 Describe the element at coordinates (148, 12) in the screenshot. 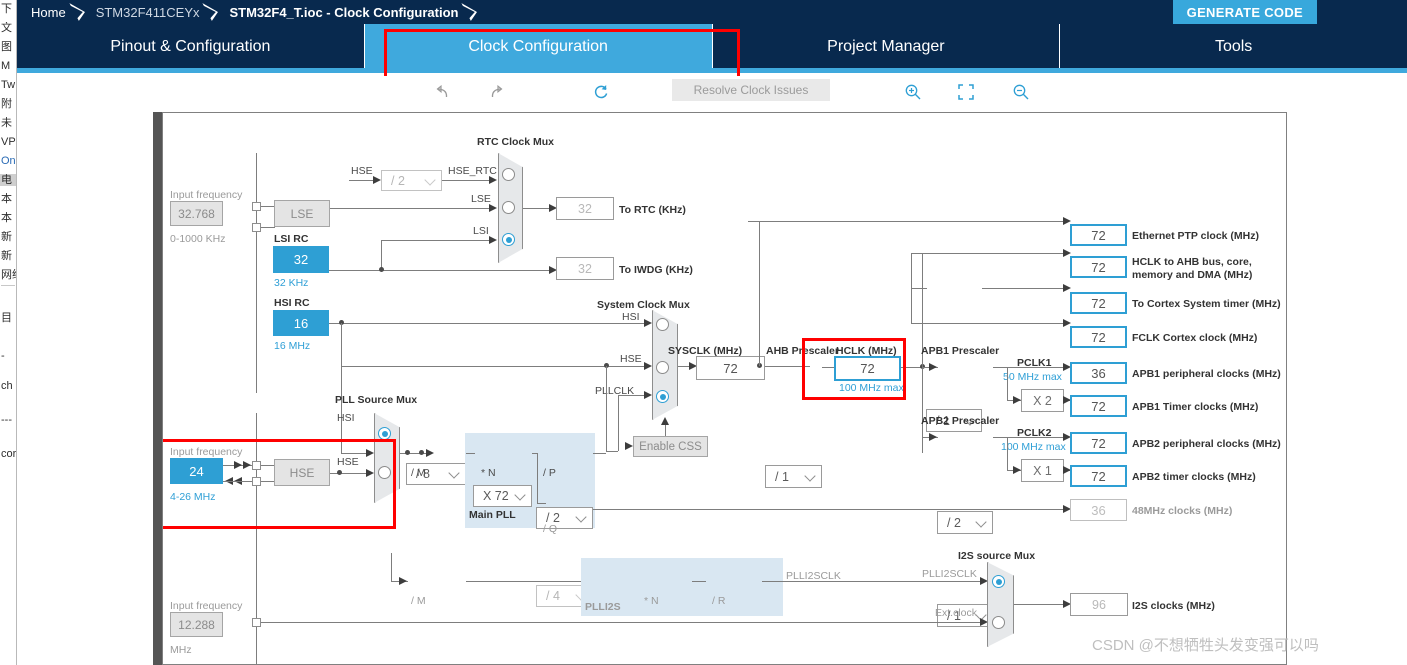

I see `breadcrumb-mcu: STM32F411CEYx` at that location.